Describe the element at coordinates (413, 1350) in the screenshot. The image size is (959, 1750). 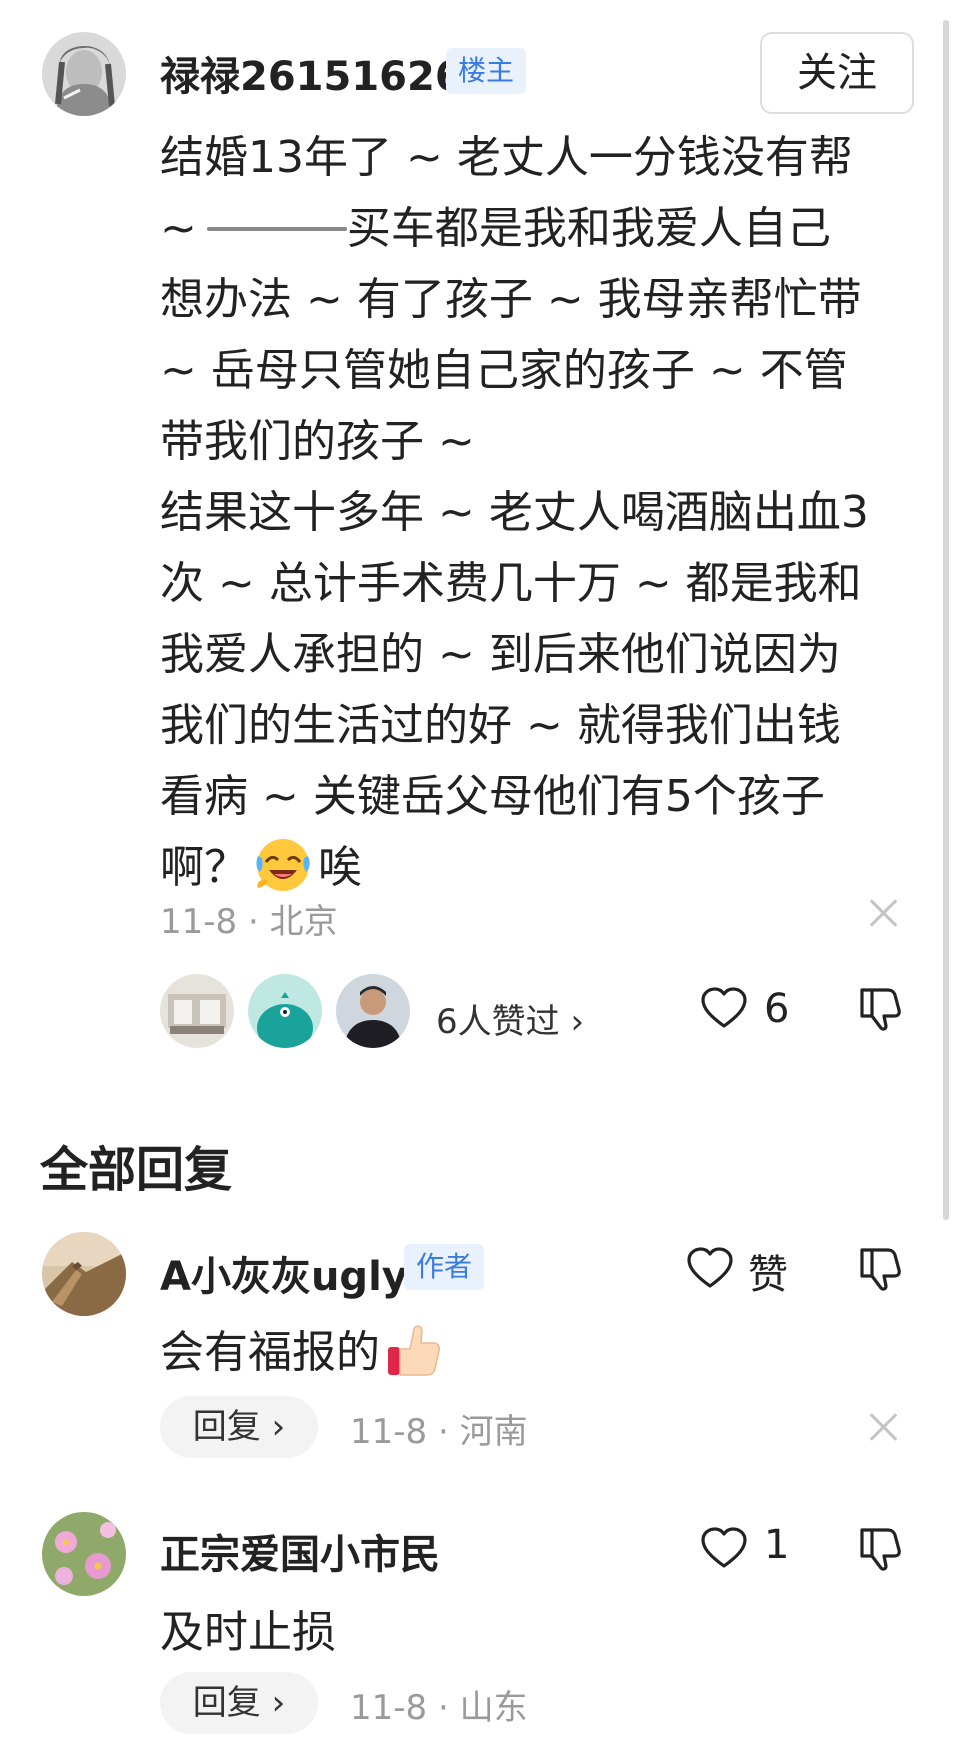
I see `thumbs-up-emoji-icon` at that location.